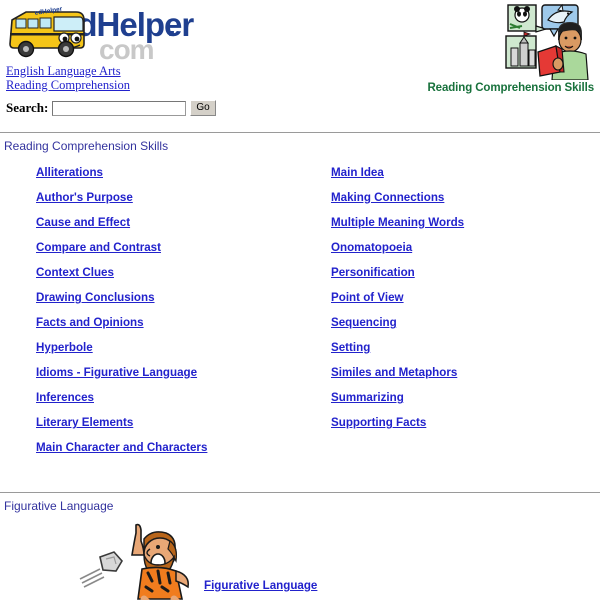 This screenshot has height=600, width=600. Describe the element at coordinates (95, 303) in the screenshot. I see `skill-link-drawing-conclusions: Drawing Conclusions` at that location.